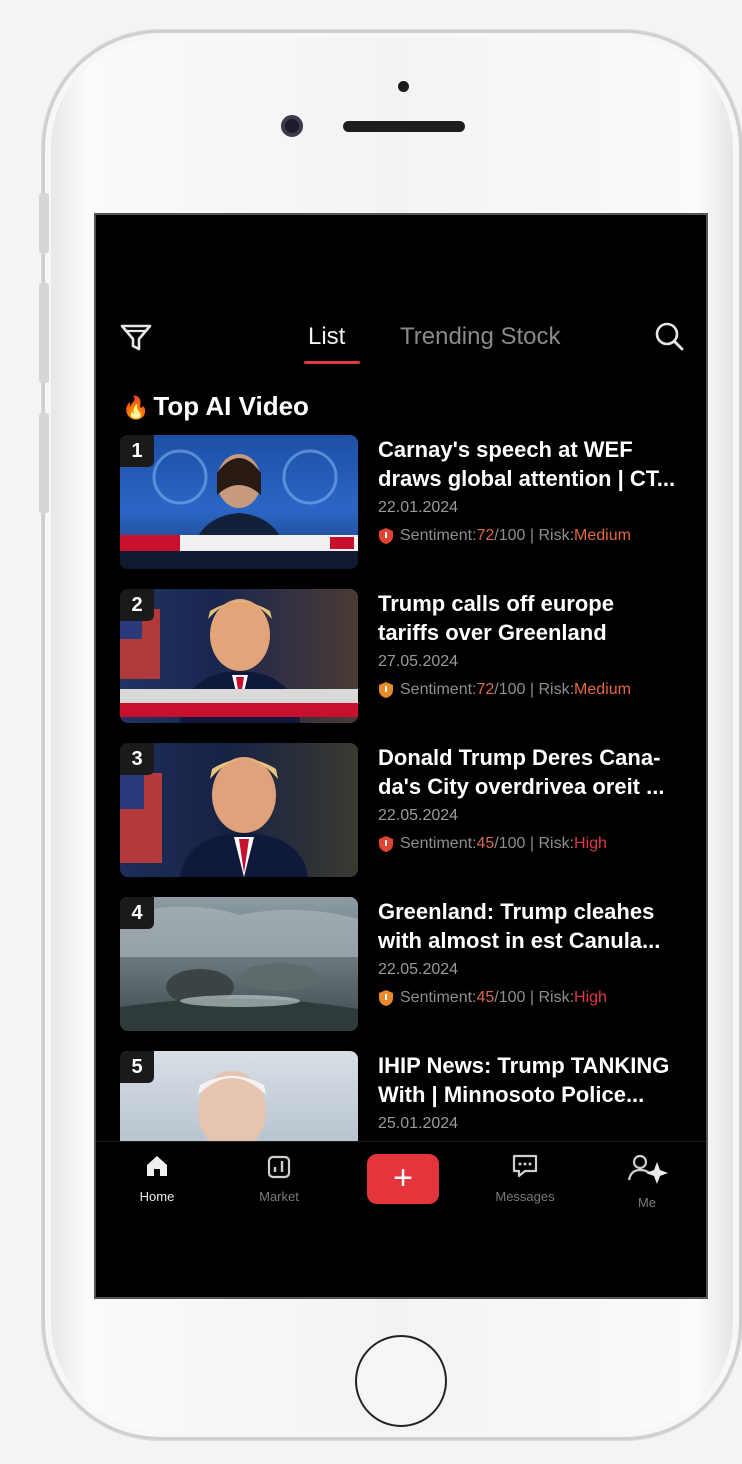  Describe the element at coordinates (279, 1167) in the screenshot. I see `chart-icon` at that location.